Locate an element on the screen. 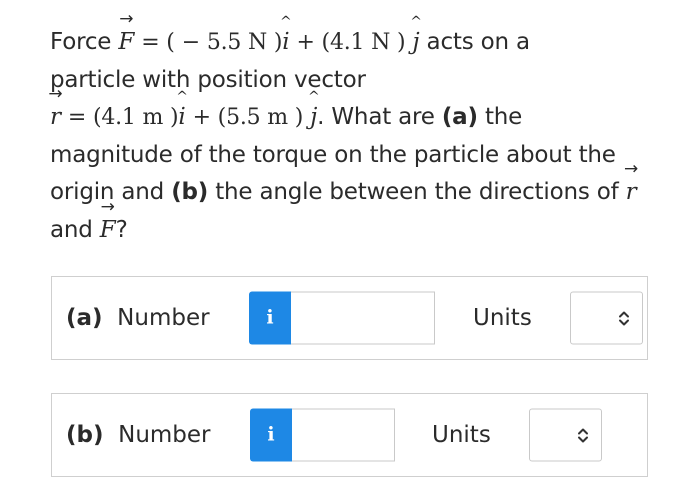 The image size is (700, 490). position-y-component: 5.5 m ) is located at coordinates (265, 118).